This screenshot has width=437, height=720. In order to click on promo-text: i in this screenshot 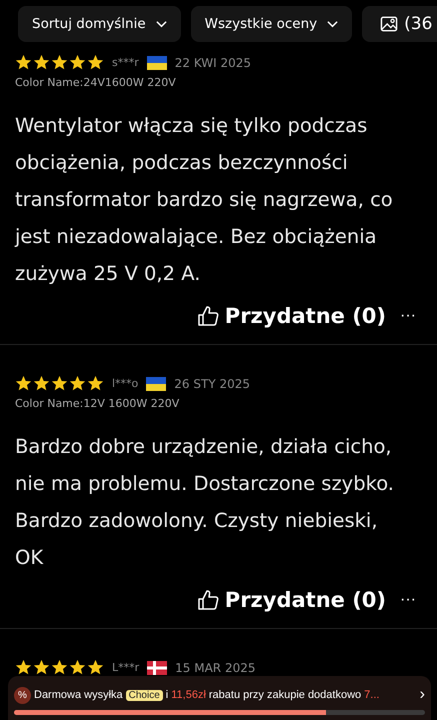, I will do `click(167, 695)`.